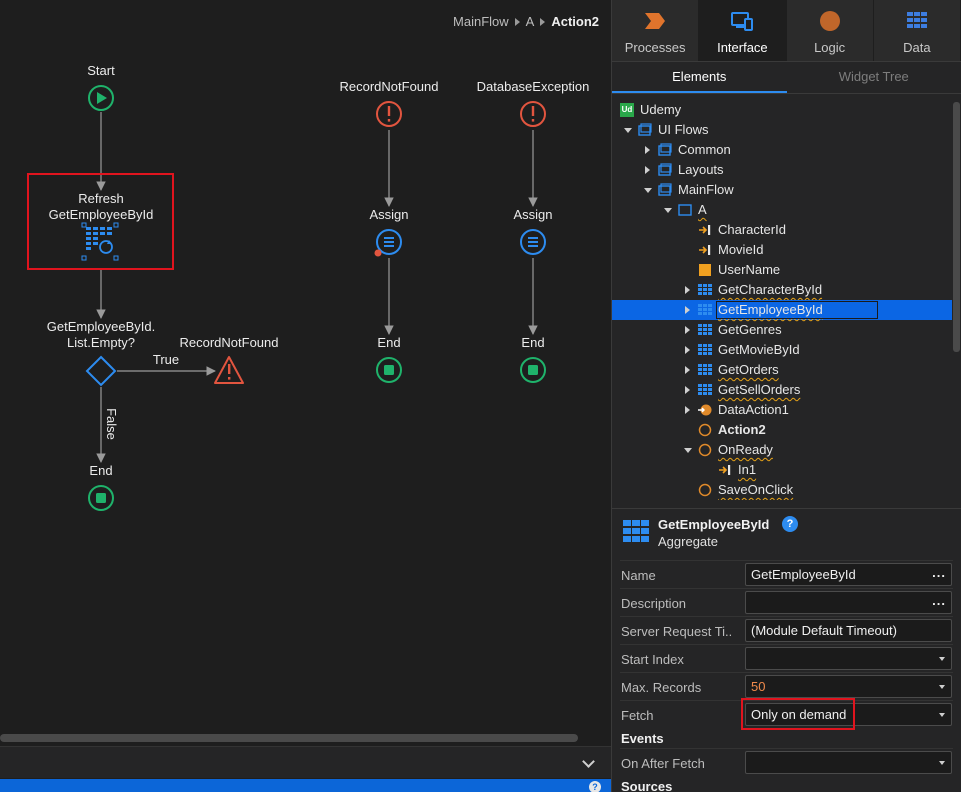 The image size is (961, 792). What do you see at coordinates (229, 342) in the screenshot?
I see `raise-exception-label: RecordNotFound` at bounding box center [229, 342].